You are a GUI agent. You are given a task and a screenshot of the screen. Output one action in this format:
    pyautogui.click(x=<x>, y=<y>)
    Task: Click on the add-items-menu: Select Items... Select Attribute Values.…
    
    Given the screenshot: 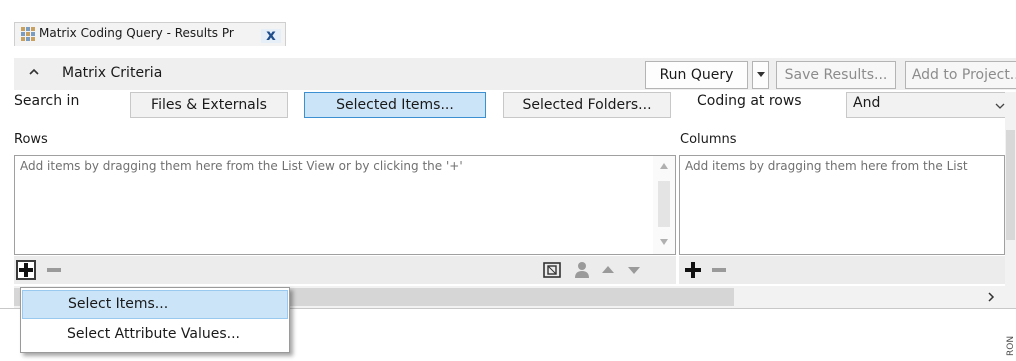 What is the action you would take?
    pyautogui.click(x=155, y=320)
    